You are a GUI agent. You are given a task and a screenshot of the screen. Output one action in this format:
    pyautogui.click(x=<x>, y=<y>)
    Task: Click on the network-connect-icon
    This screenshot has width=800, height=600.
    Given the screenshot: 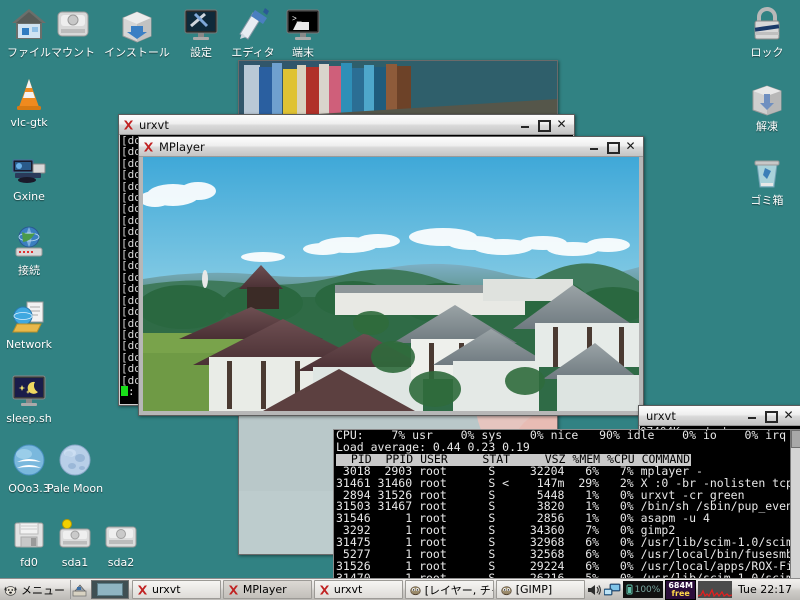 What is the action you would take?
    pyautogui.click(x=33, y=243)
    